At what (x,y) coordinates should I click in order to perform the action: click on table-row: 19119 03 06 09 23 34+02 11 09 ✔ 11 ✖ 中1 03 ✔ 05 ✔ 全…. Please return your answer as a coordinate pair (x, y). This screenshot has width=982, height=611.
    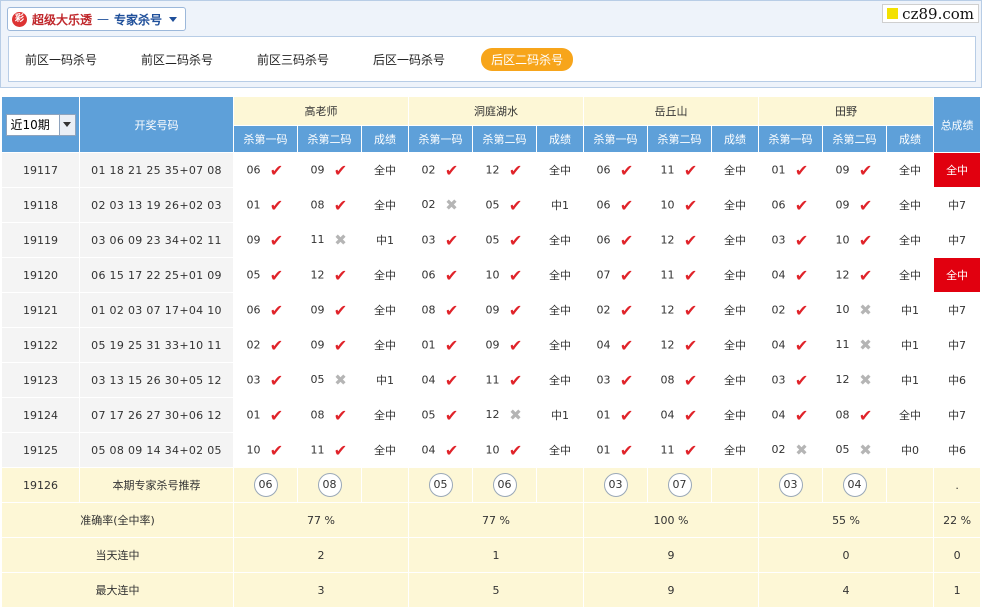
    Looking at the image, I should click on (491, 240).